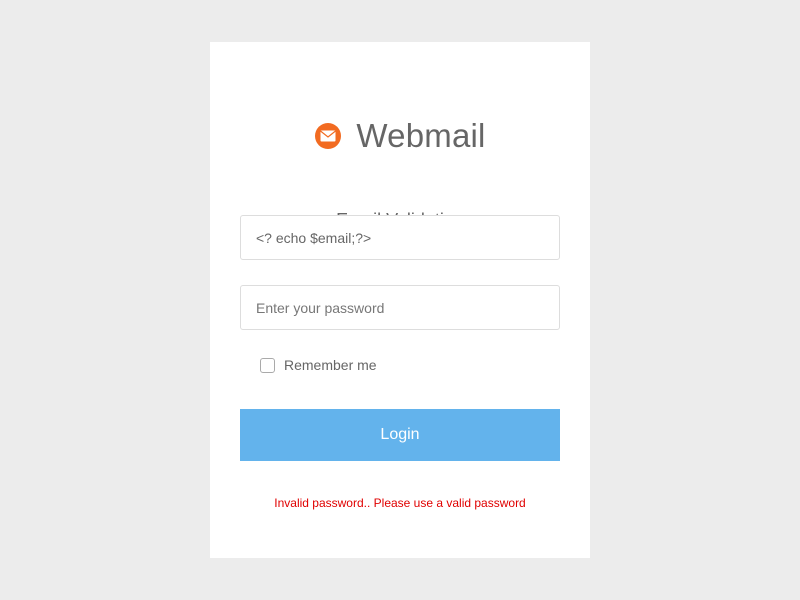 This screenshot has height=600, width=800. Describe the element at coordinates (400, 307) in the screenshot. I see `password-field` at that location.